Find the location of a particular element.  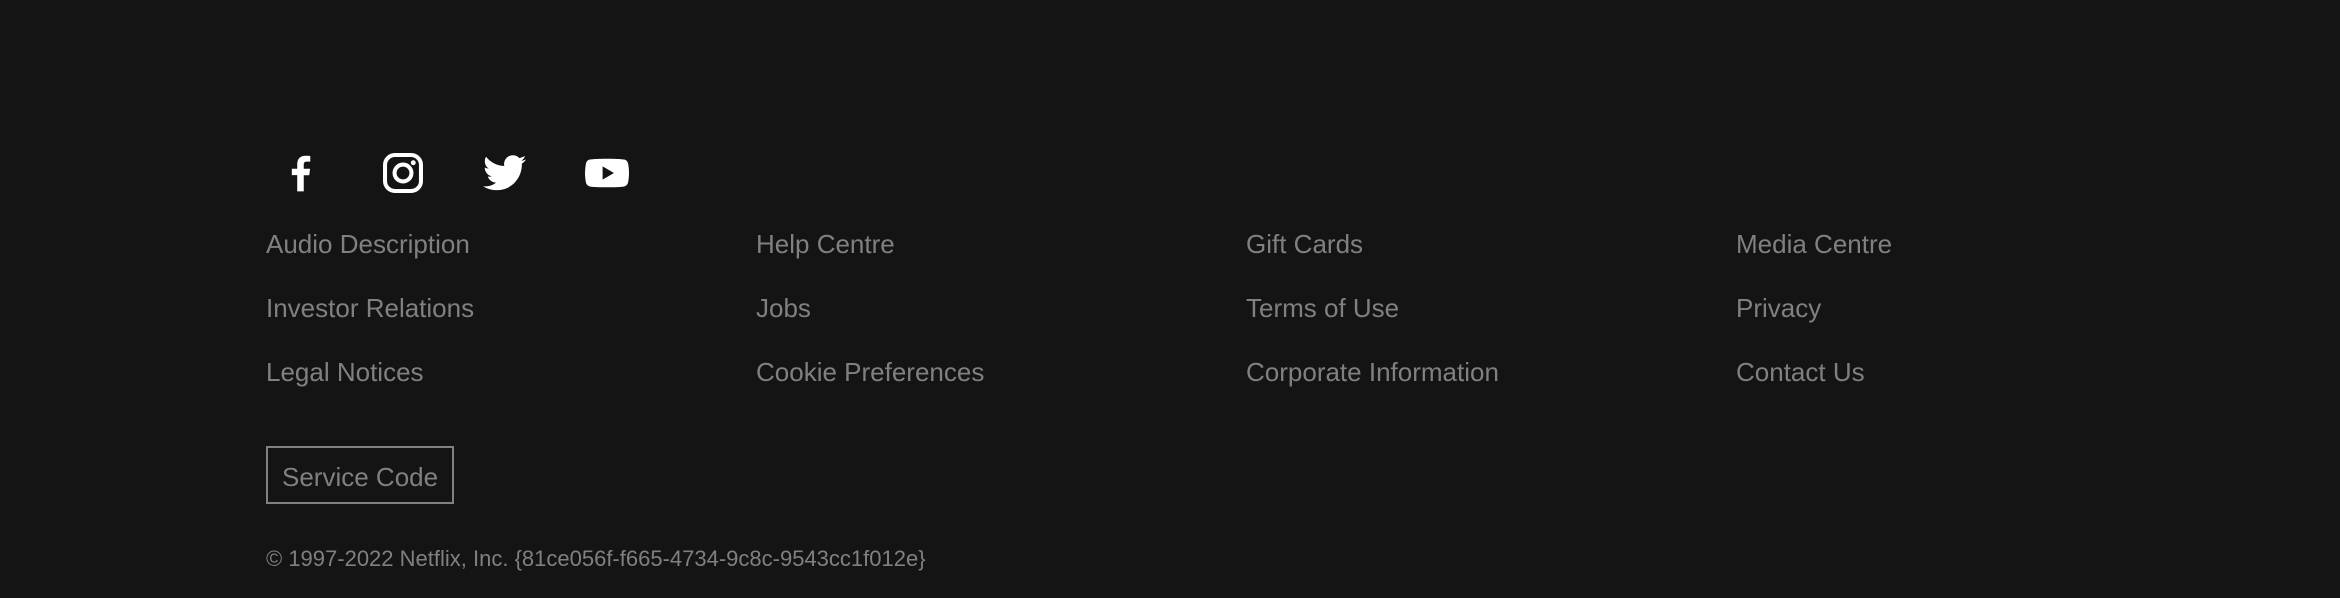

social-links is located at coordinates (470, 173).